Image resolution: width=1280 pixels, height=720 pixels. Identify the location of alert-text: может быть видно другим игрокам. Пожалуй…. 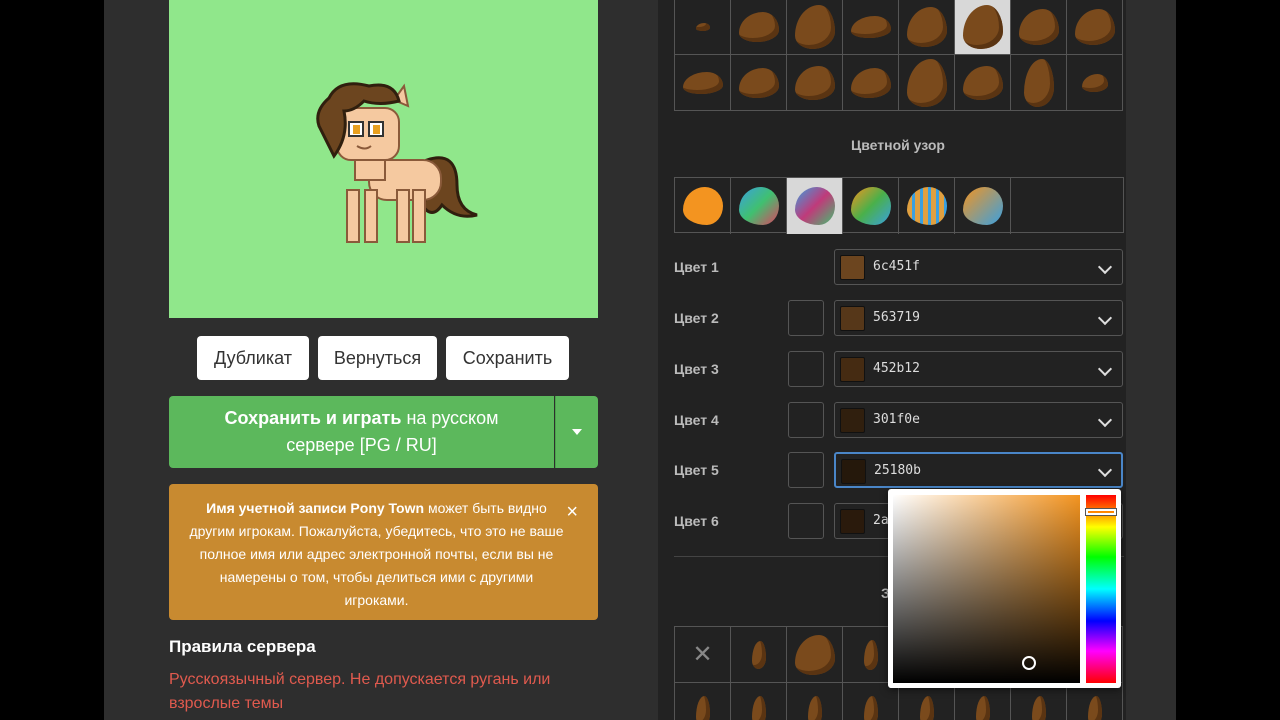
(376, 554).